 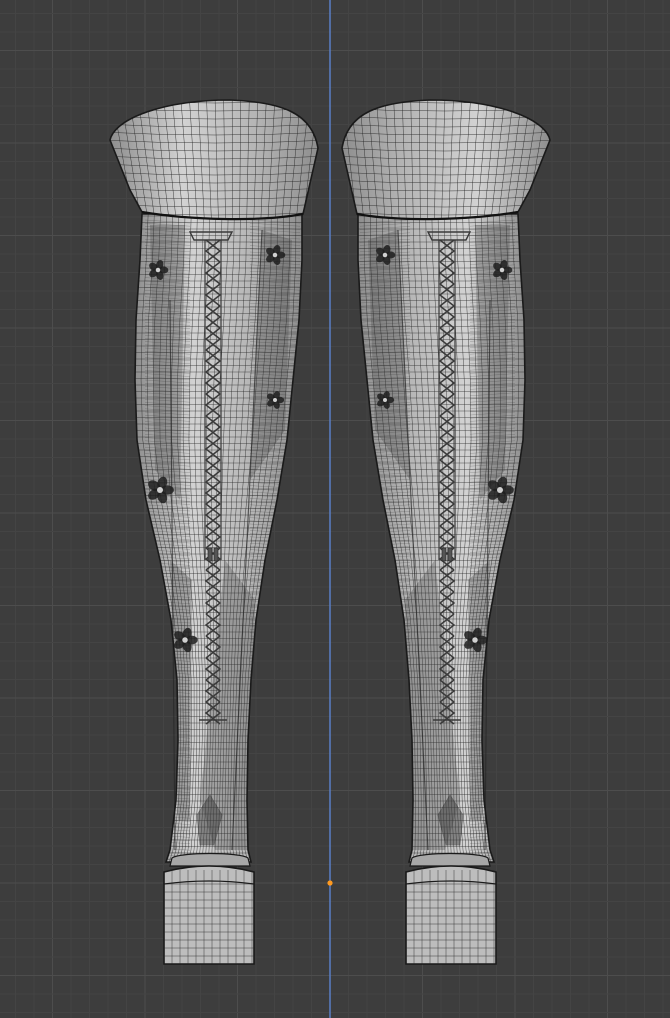 I want to click on origin-point, so click(x=330, y=883).